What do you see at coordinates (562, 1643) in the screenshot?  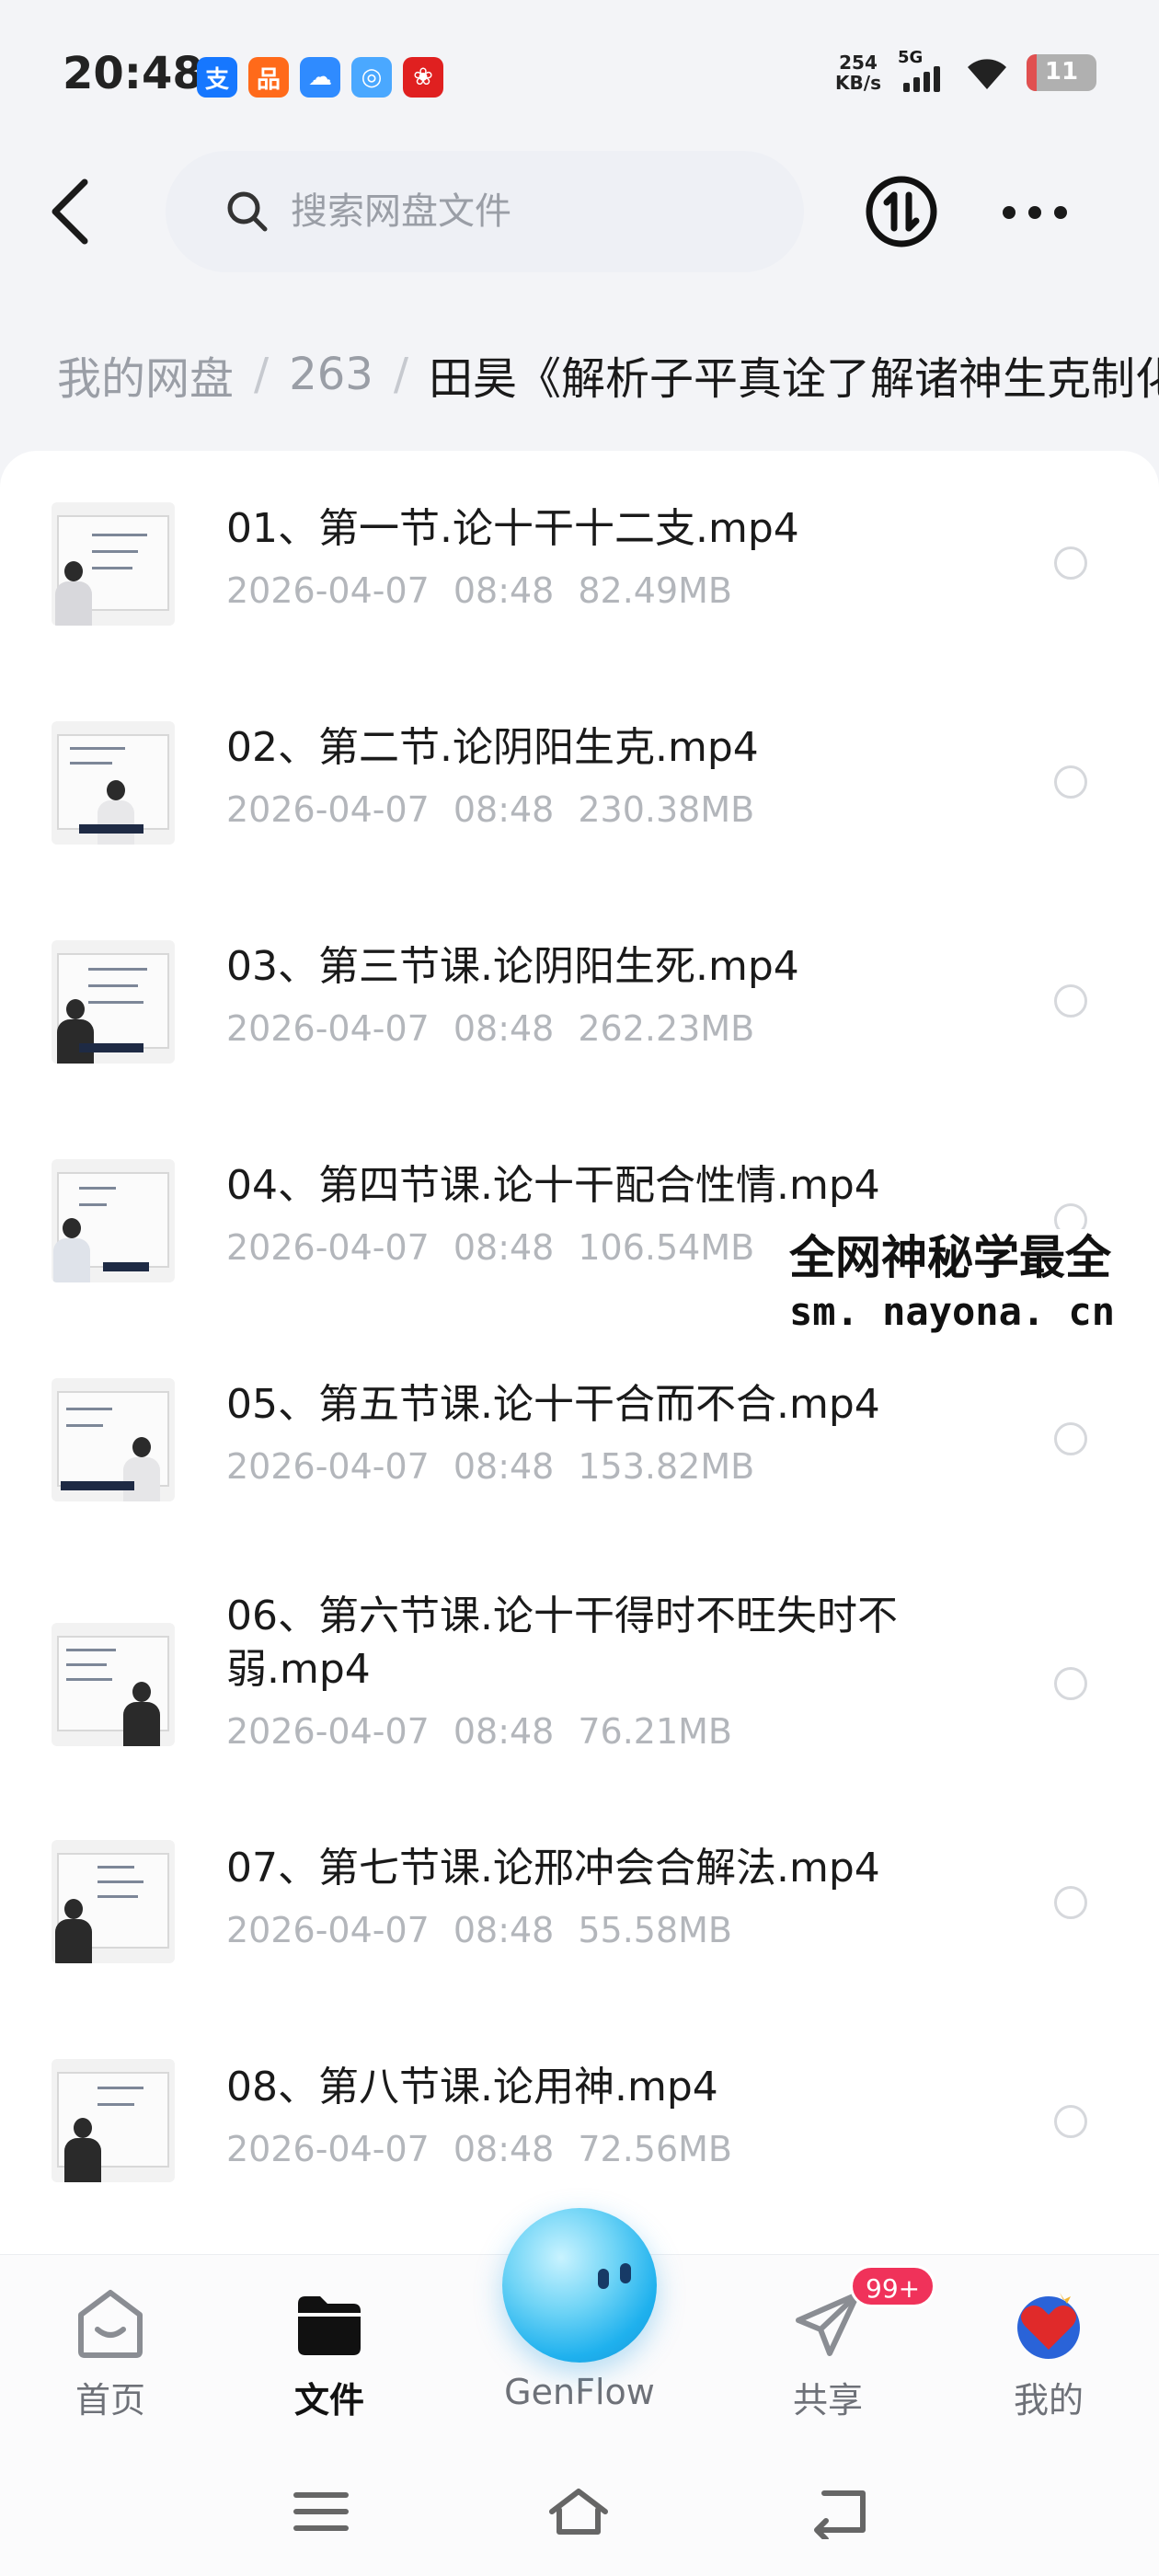 I see `file-name: 06、第六节课.论十干得时不旺失时不弱.mp4` at bounding box center [562, 1643].